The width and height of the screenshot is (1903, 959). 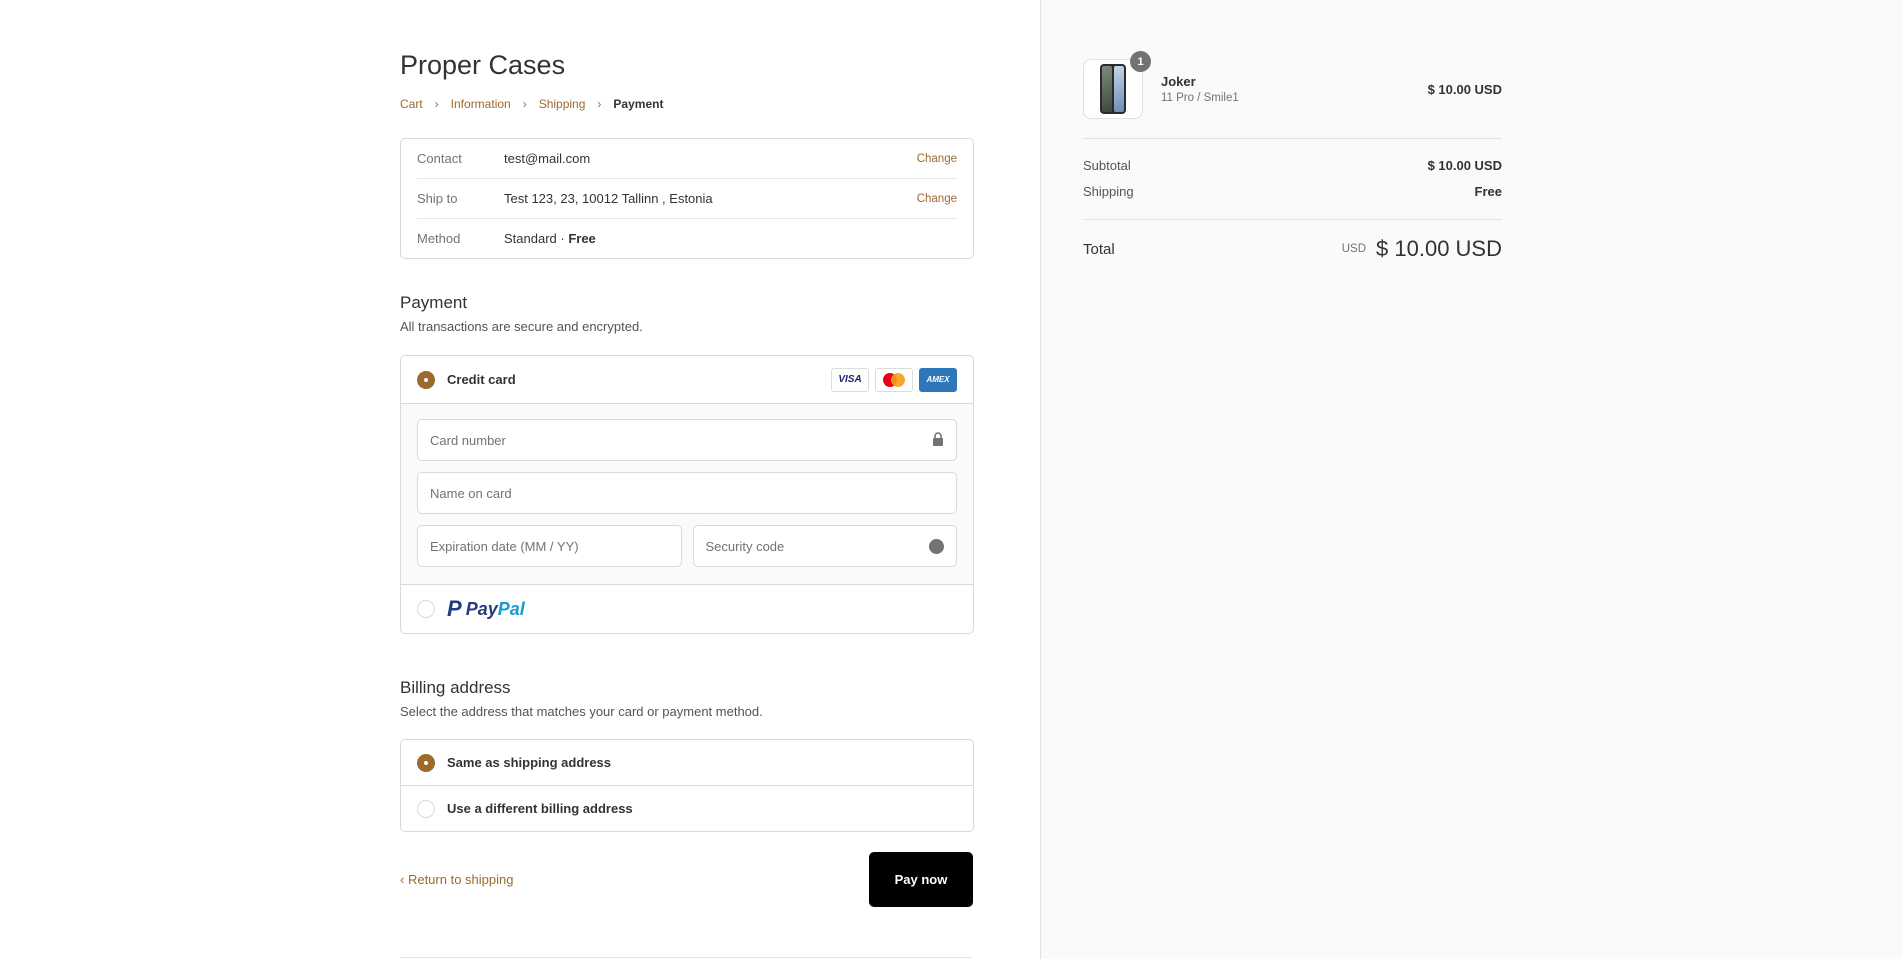 I want to click on amex-icon: AMEX, so click(x=938, y=379).